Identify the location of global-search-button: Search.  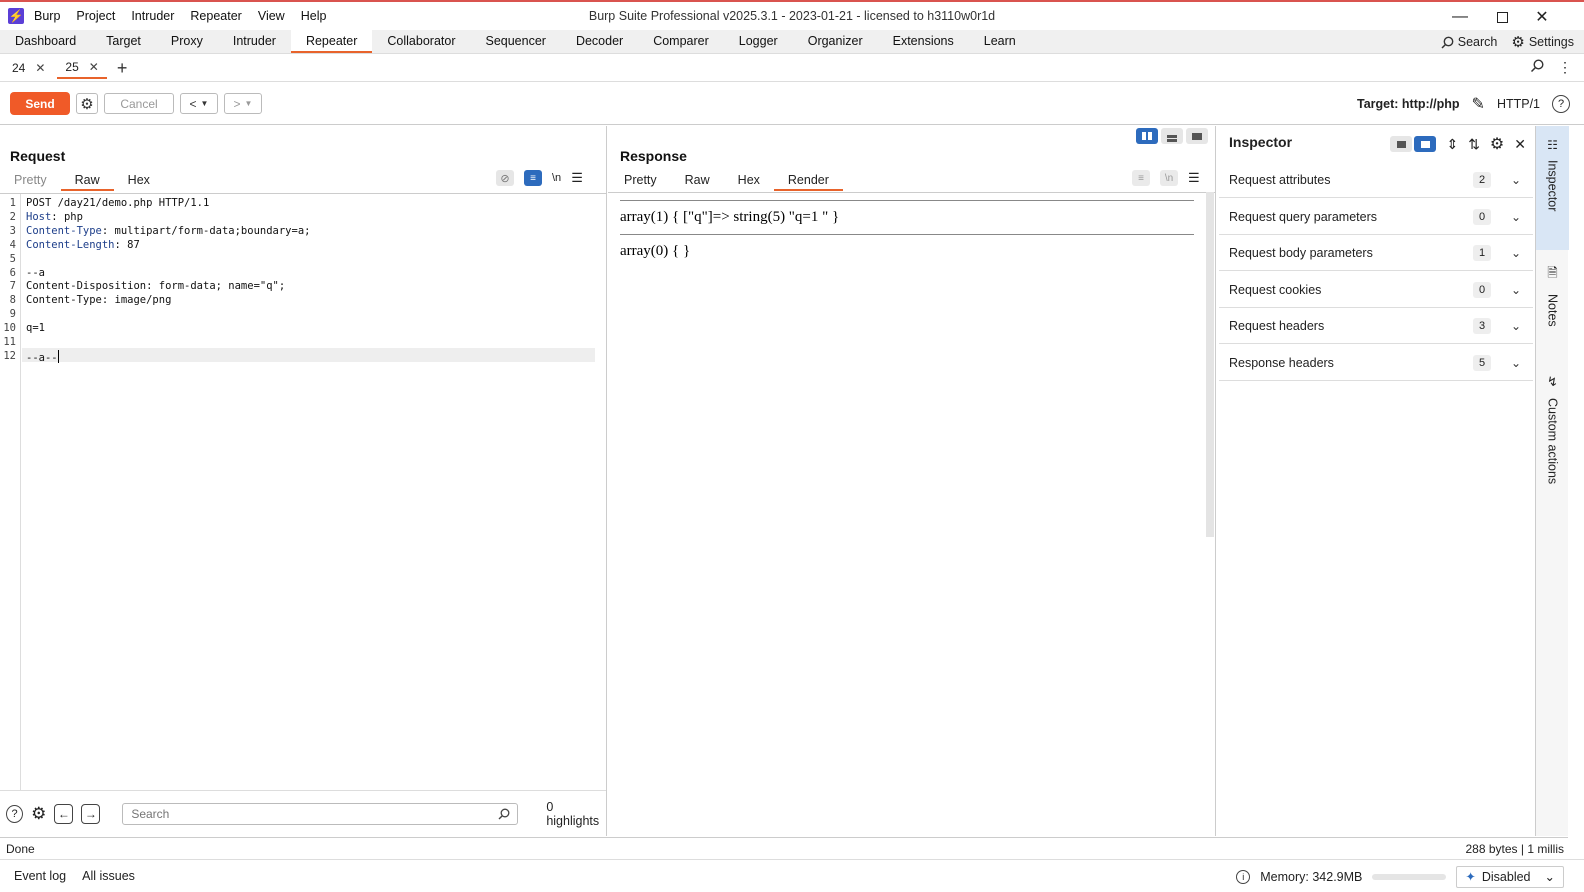
(1469, 42).